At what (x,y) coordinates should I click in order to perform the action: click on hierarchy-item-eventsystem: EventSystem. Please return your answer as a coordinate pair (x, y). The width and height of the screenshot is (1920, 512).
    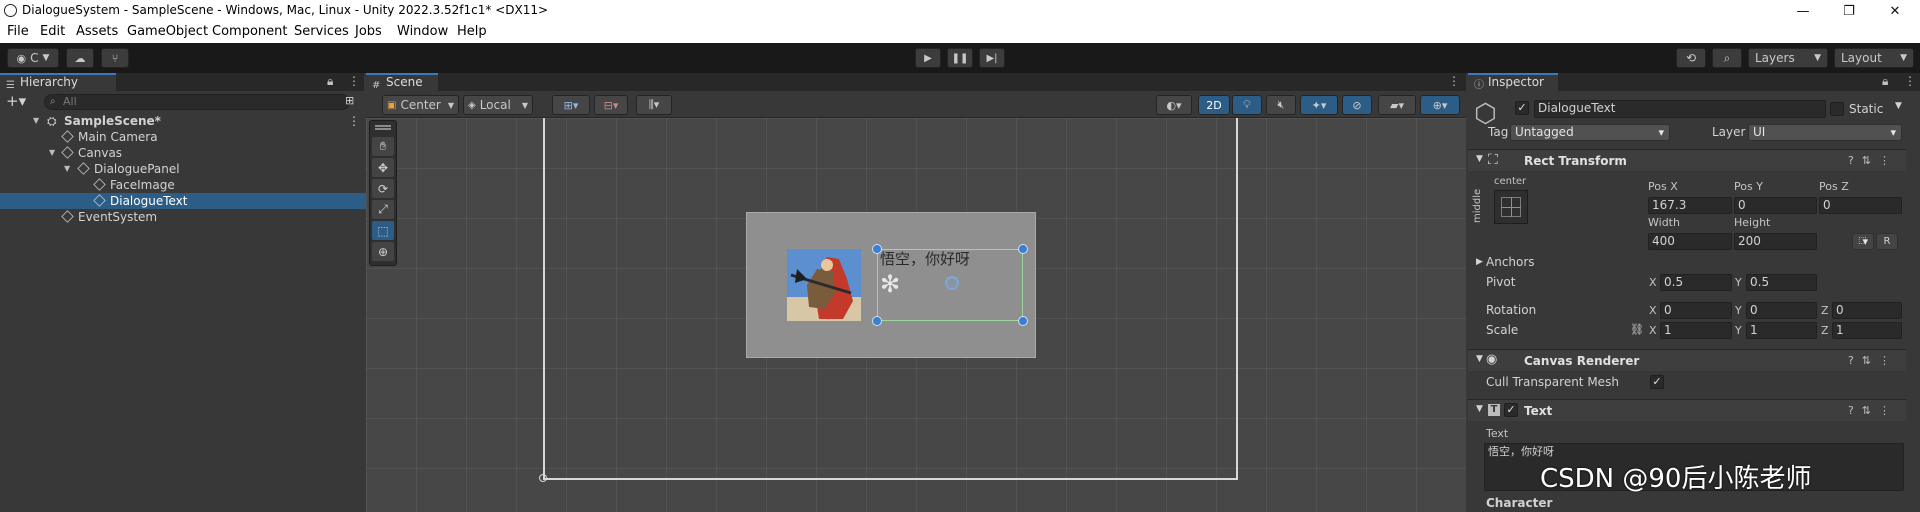
    Looking at the image, I should click on (183, 217).